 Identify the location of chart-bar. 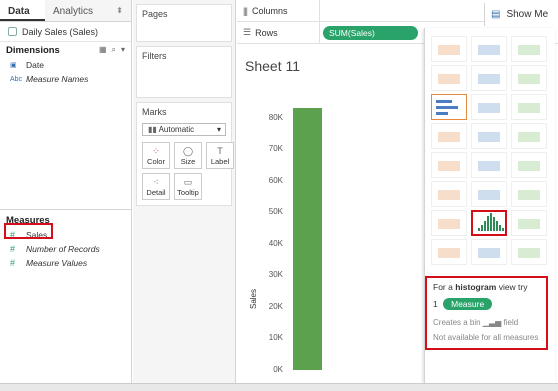
(307, 239).